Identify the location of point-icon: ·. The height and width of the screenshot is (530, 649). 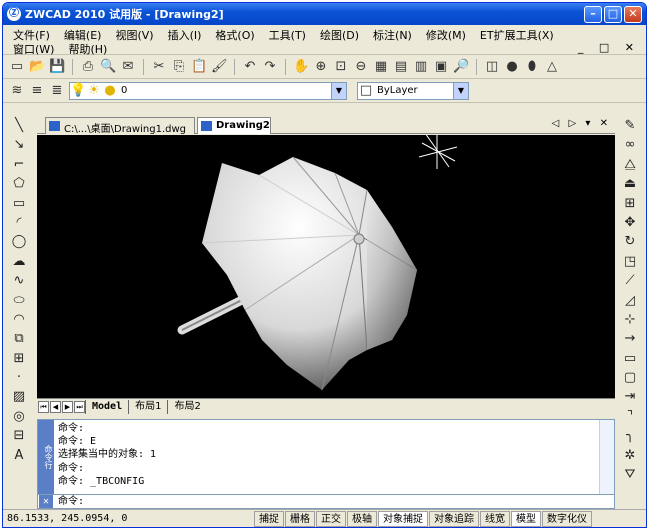
(19, 377).